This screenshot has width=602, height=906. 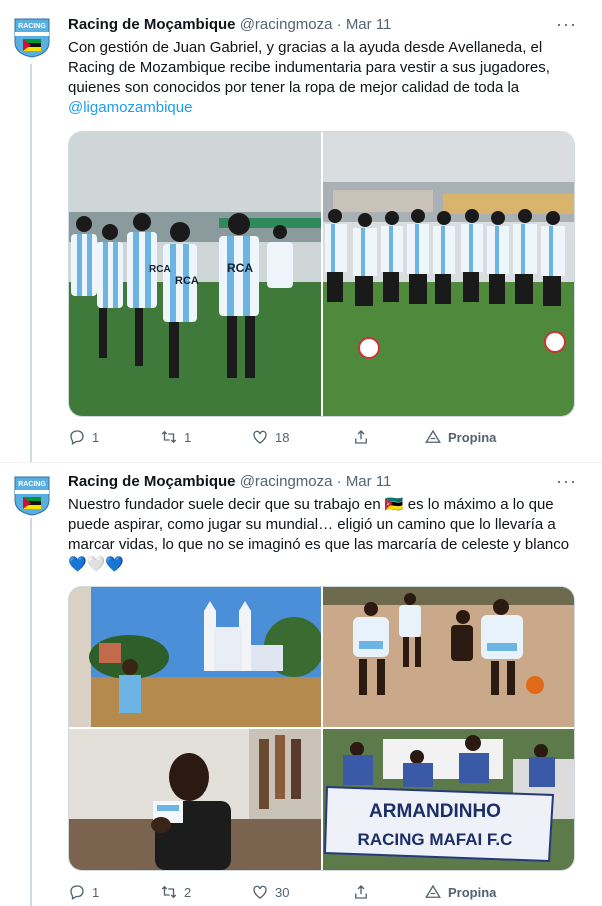 I want to click on retweet-count: 2, so click(x=188, y=892).